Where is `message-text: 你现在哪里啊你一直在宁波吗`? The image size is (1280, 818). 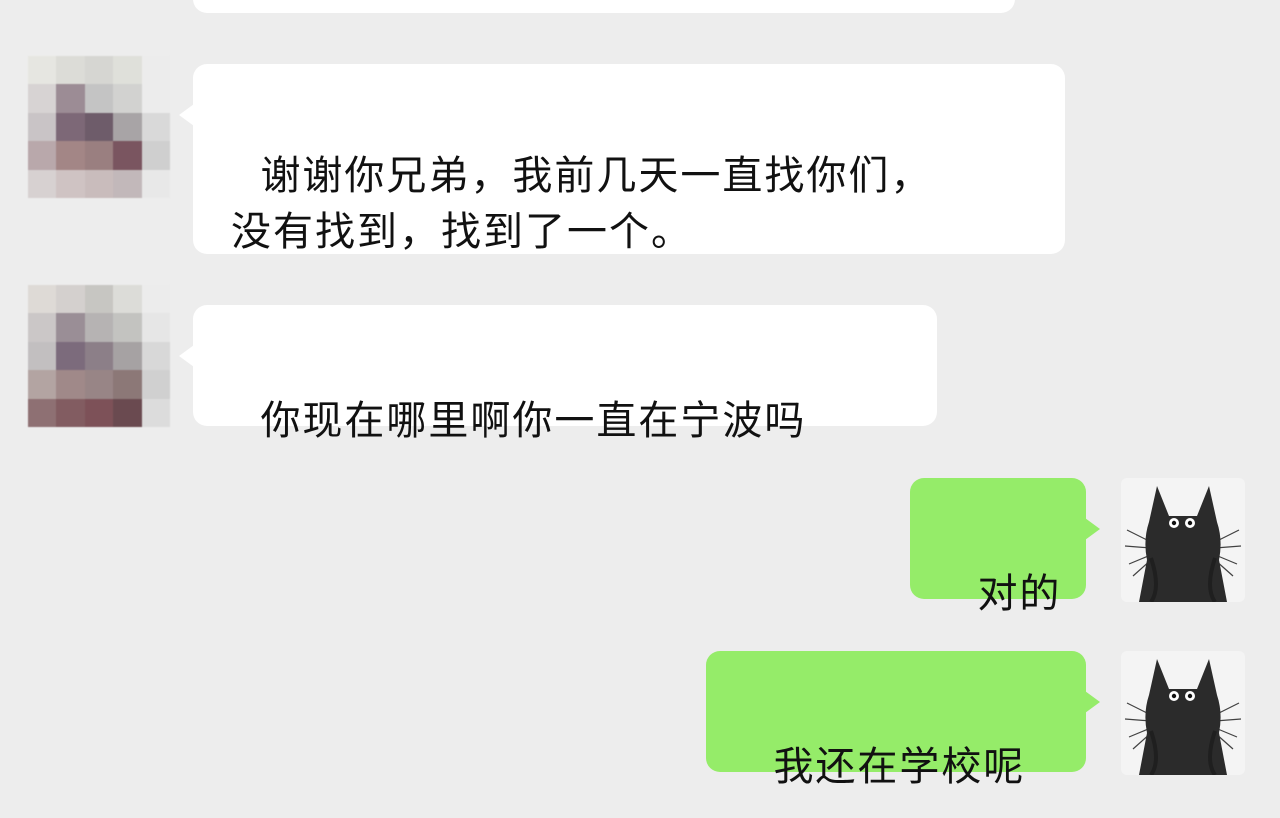 message-text: 你现在哪里啊你一直在宁波吗 is located at coordinates (533, 421).